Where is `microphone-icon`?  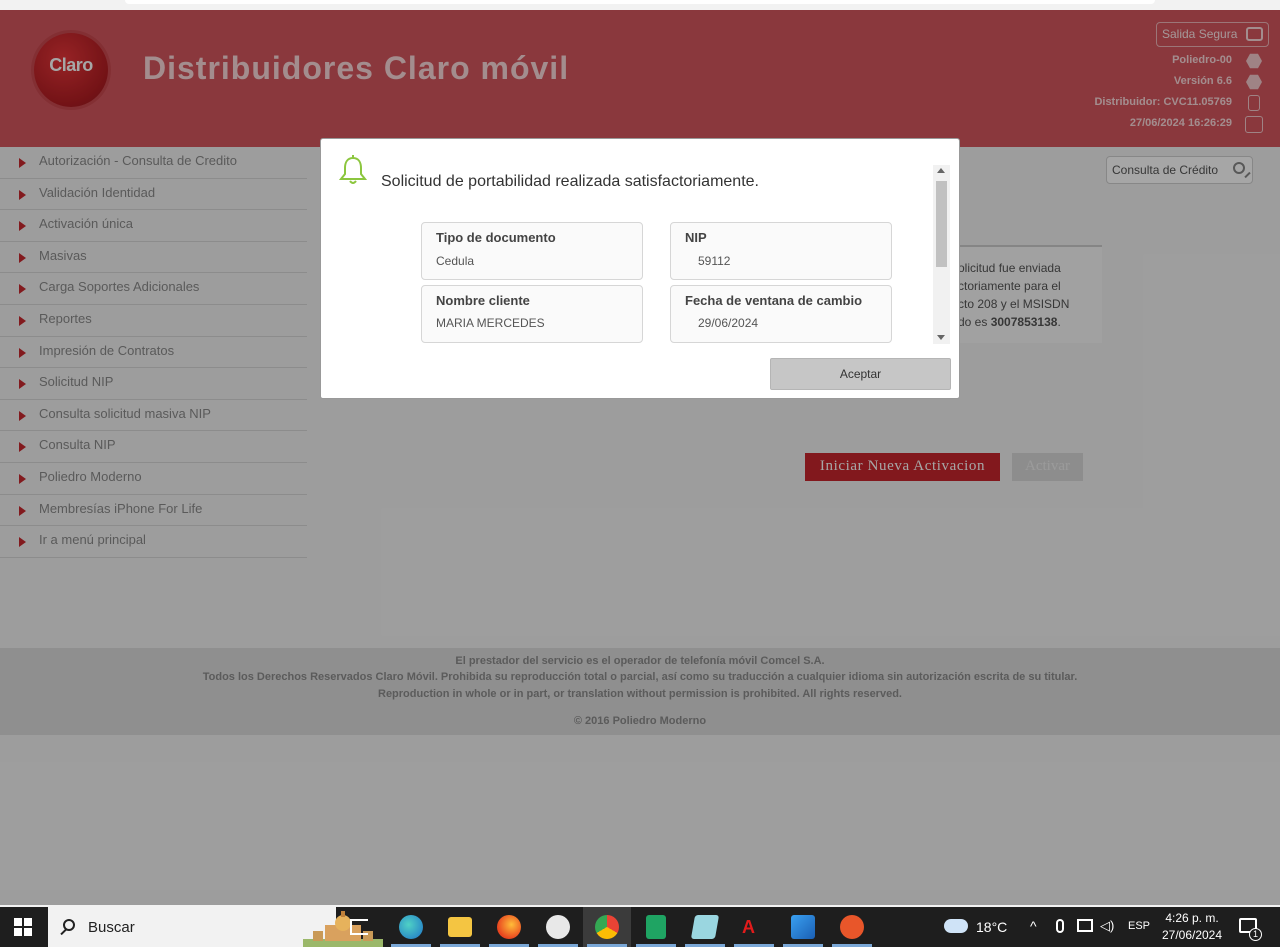
microphone-icon is located at coordinates (1060, 926).